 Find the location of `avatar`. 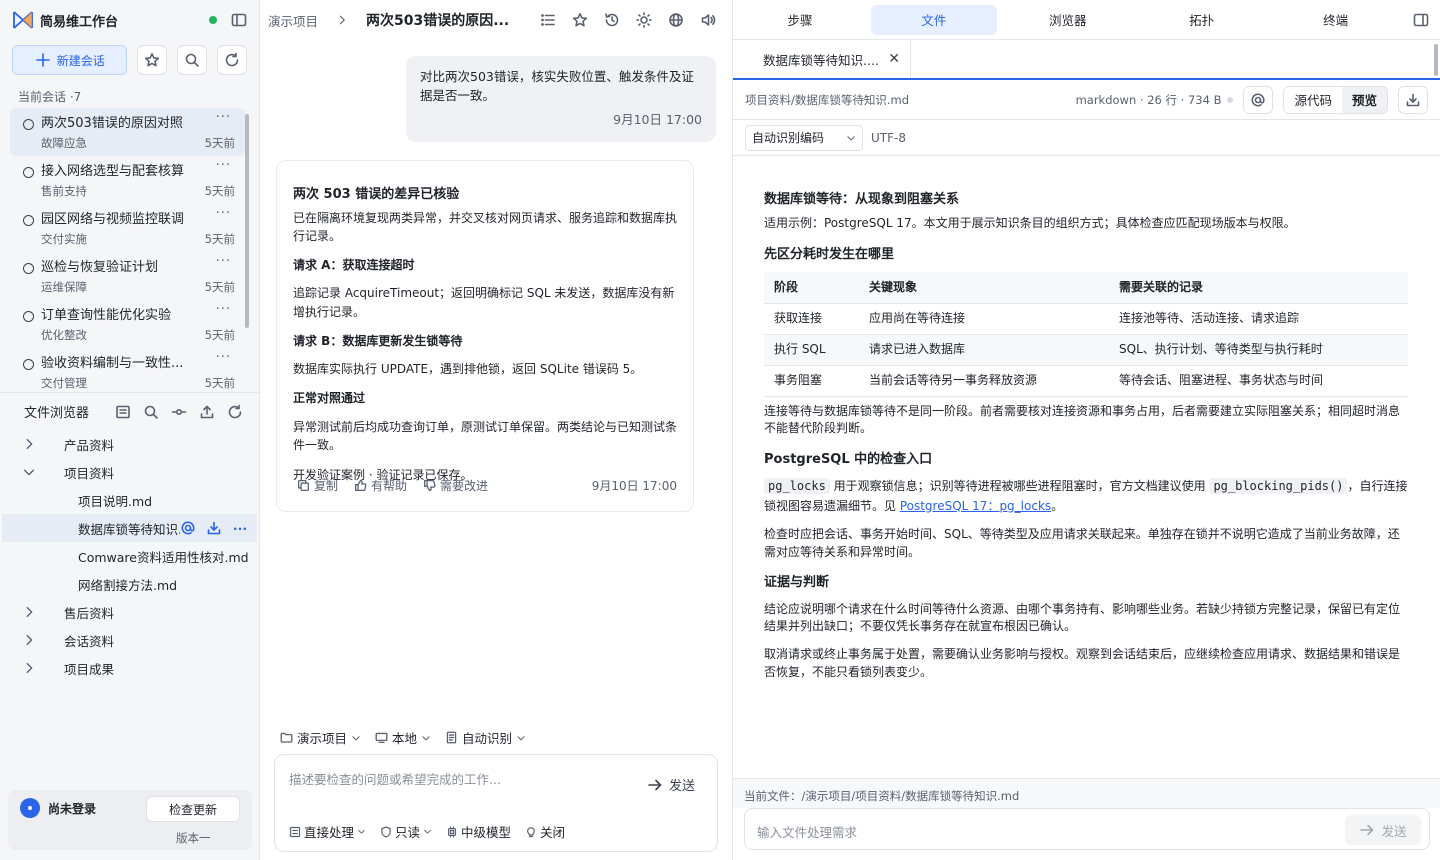

avatar is located at coordinates (30, 808).